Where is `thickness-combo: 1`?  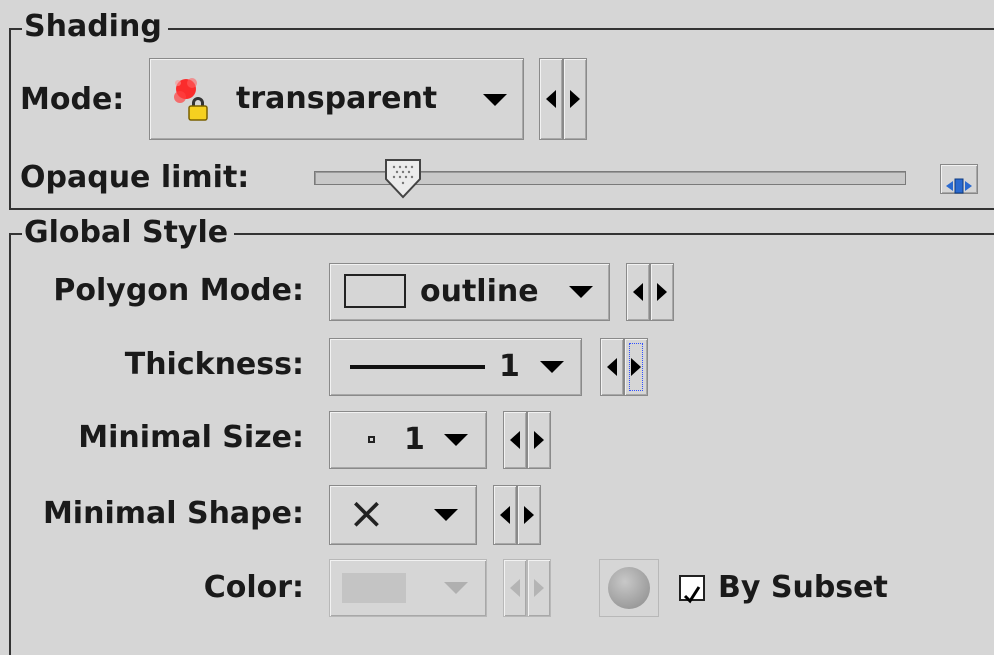
thickness-combo: 1 is located at coordinates (455, 367).